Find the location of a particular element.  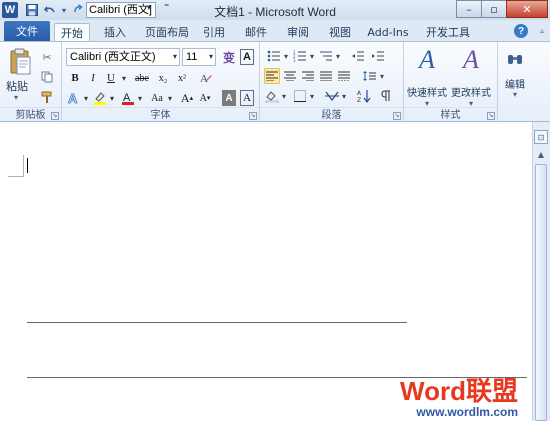

font-name-combo: Calibri (西文正文) ▾ is located at coordinates (123, 57).